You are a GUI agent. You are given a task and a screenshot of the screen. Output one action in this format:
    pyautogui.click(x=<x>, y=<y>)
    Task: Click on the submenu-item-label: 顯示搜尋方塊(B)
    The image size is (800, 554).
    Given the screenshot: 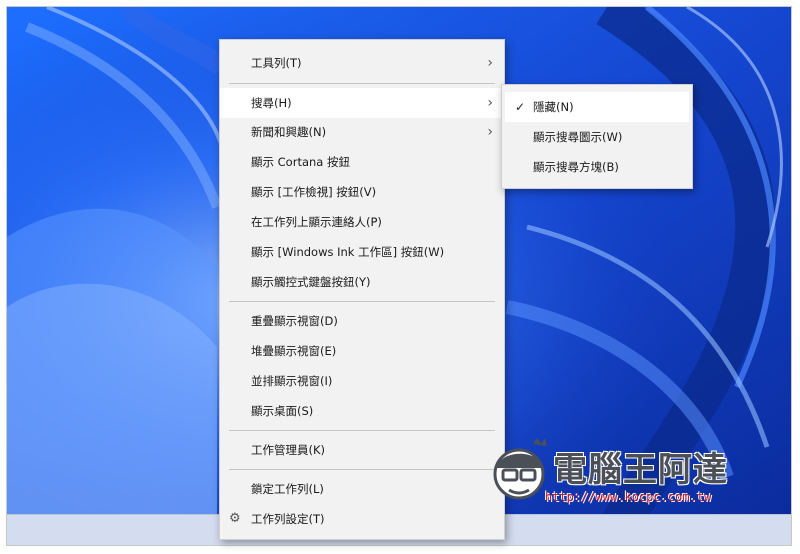 What is the action you would take?
    pyautogui.click(x=576, y=167)
    